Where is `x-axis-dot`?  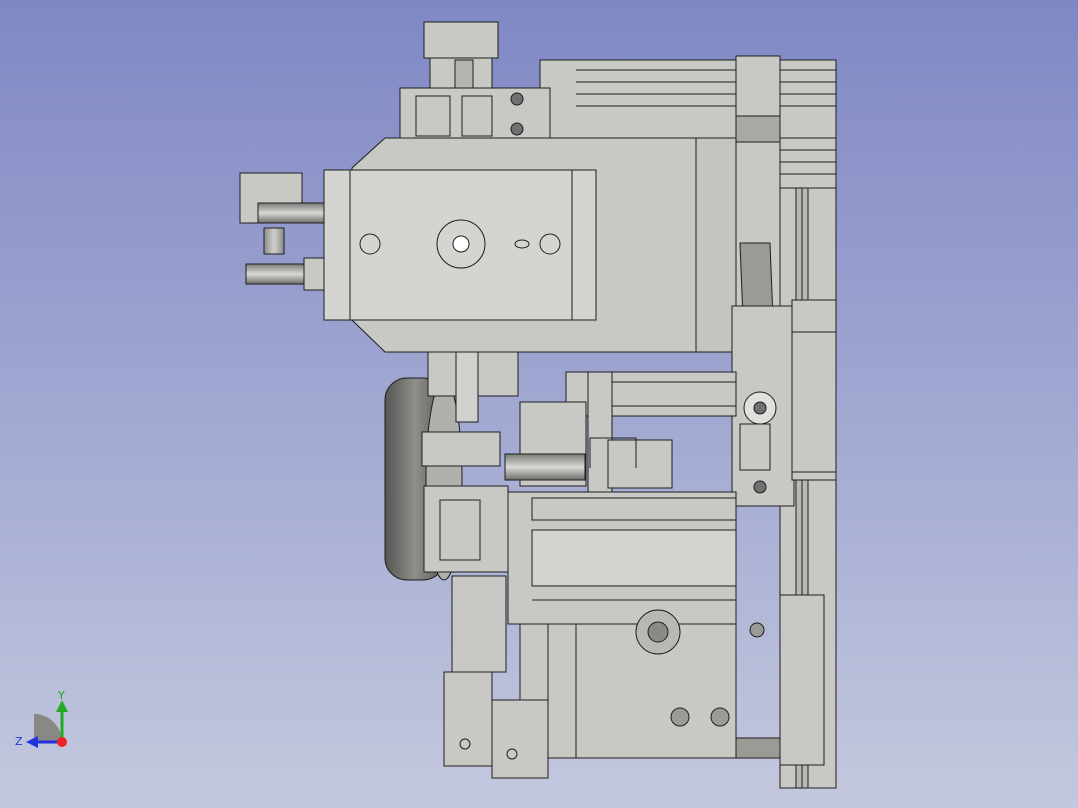 x-axis-dot is located at coordinates (62, 742).